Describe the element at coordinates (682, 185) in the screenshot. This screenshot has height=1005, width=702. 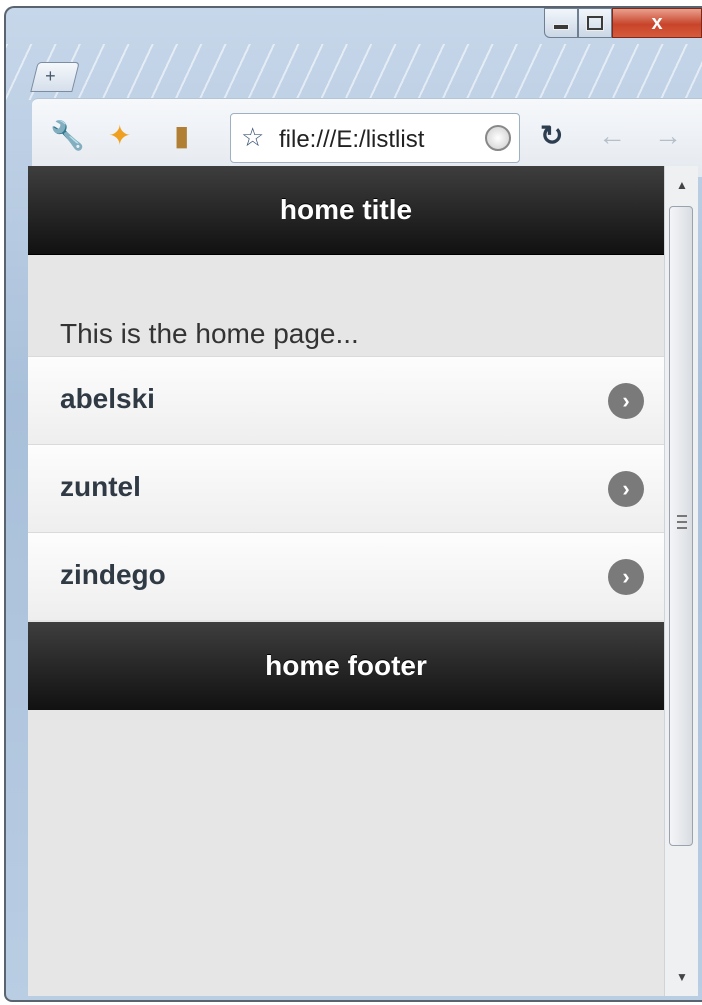
I see `scroll-up-icon: ▲` at that location.